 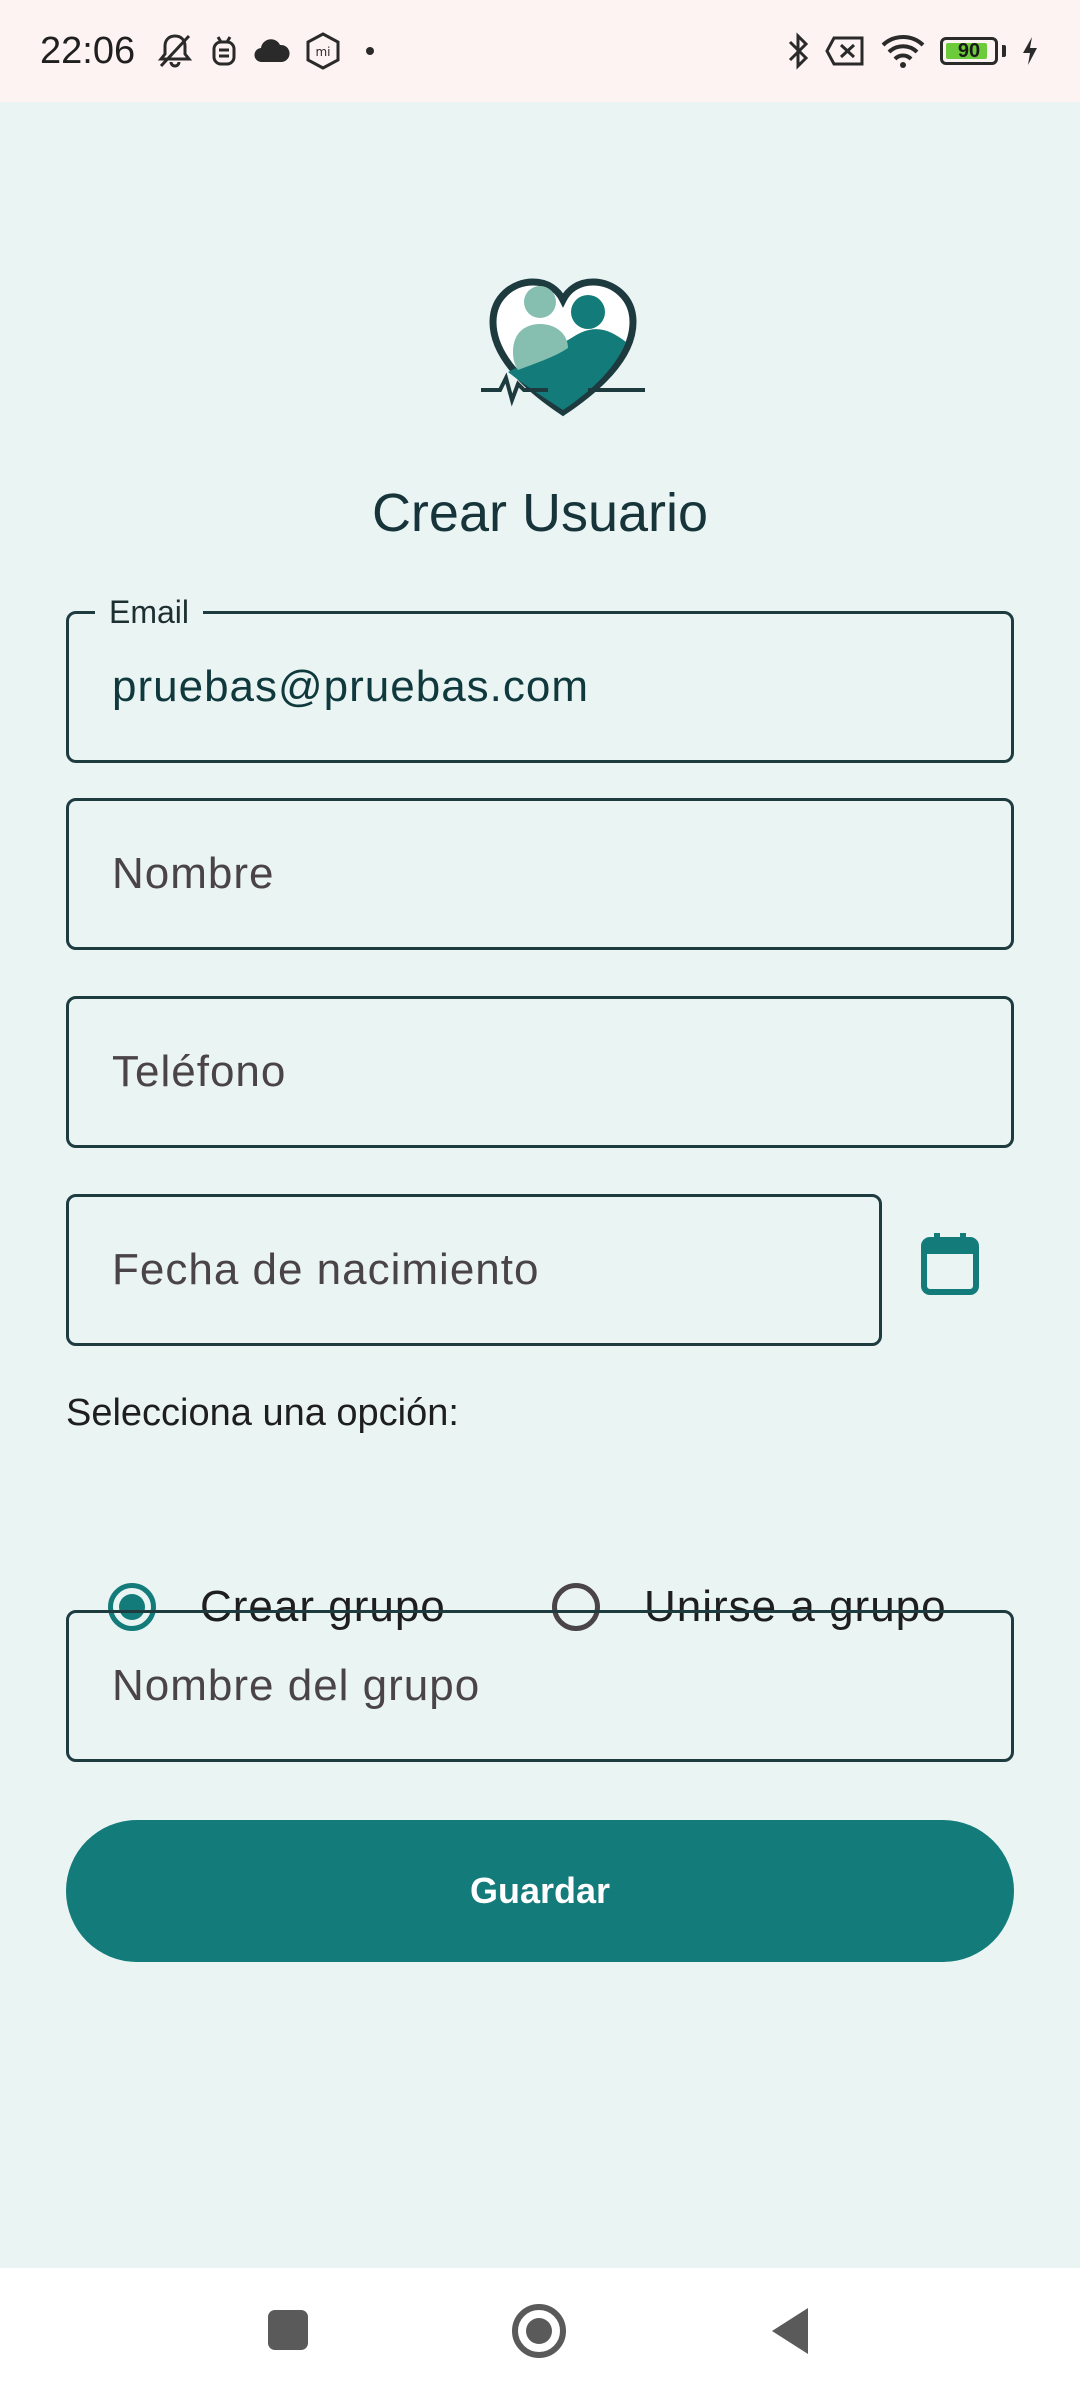 I want to click on back-icon, so click(x=790, y=2333).